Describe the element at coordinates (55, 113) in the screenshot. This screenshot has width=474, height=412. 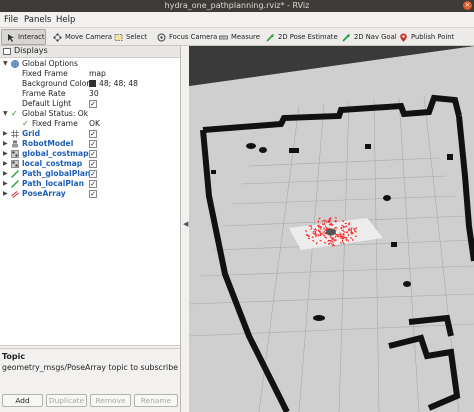
I see `tree-label: Global Status: Ok` at that location.